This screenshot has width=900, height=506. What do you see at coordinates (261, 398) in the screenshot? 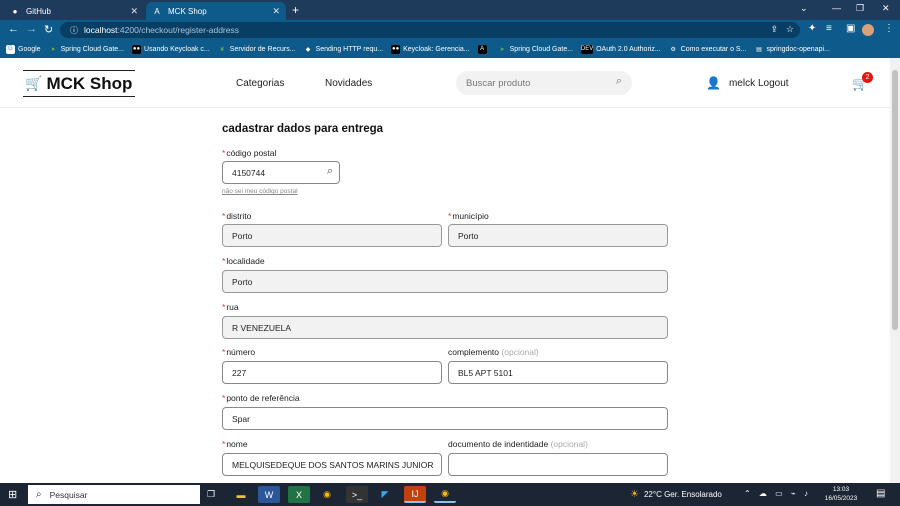
I see `reference-label: *ponto de referência` at bounding box center [261, 398].